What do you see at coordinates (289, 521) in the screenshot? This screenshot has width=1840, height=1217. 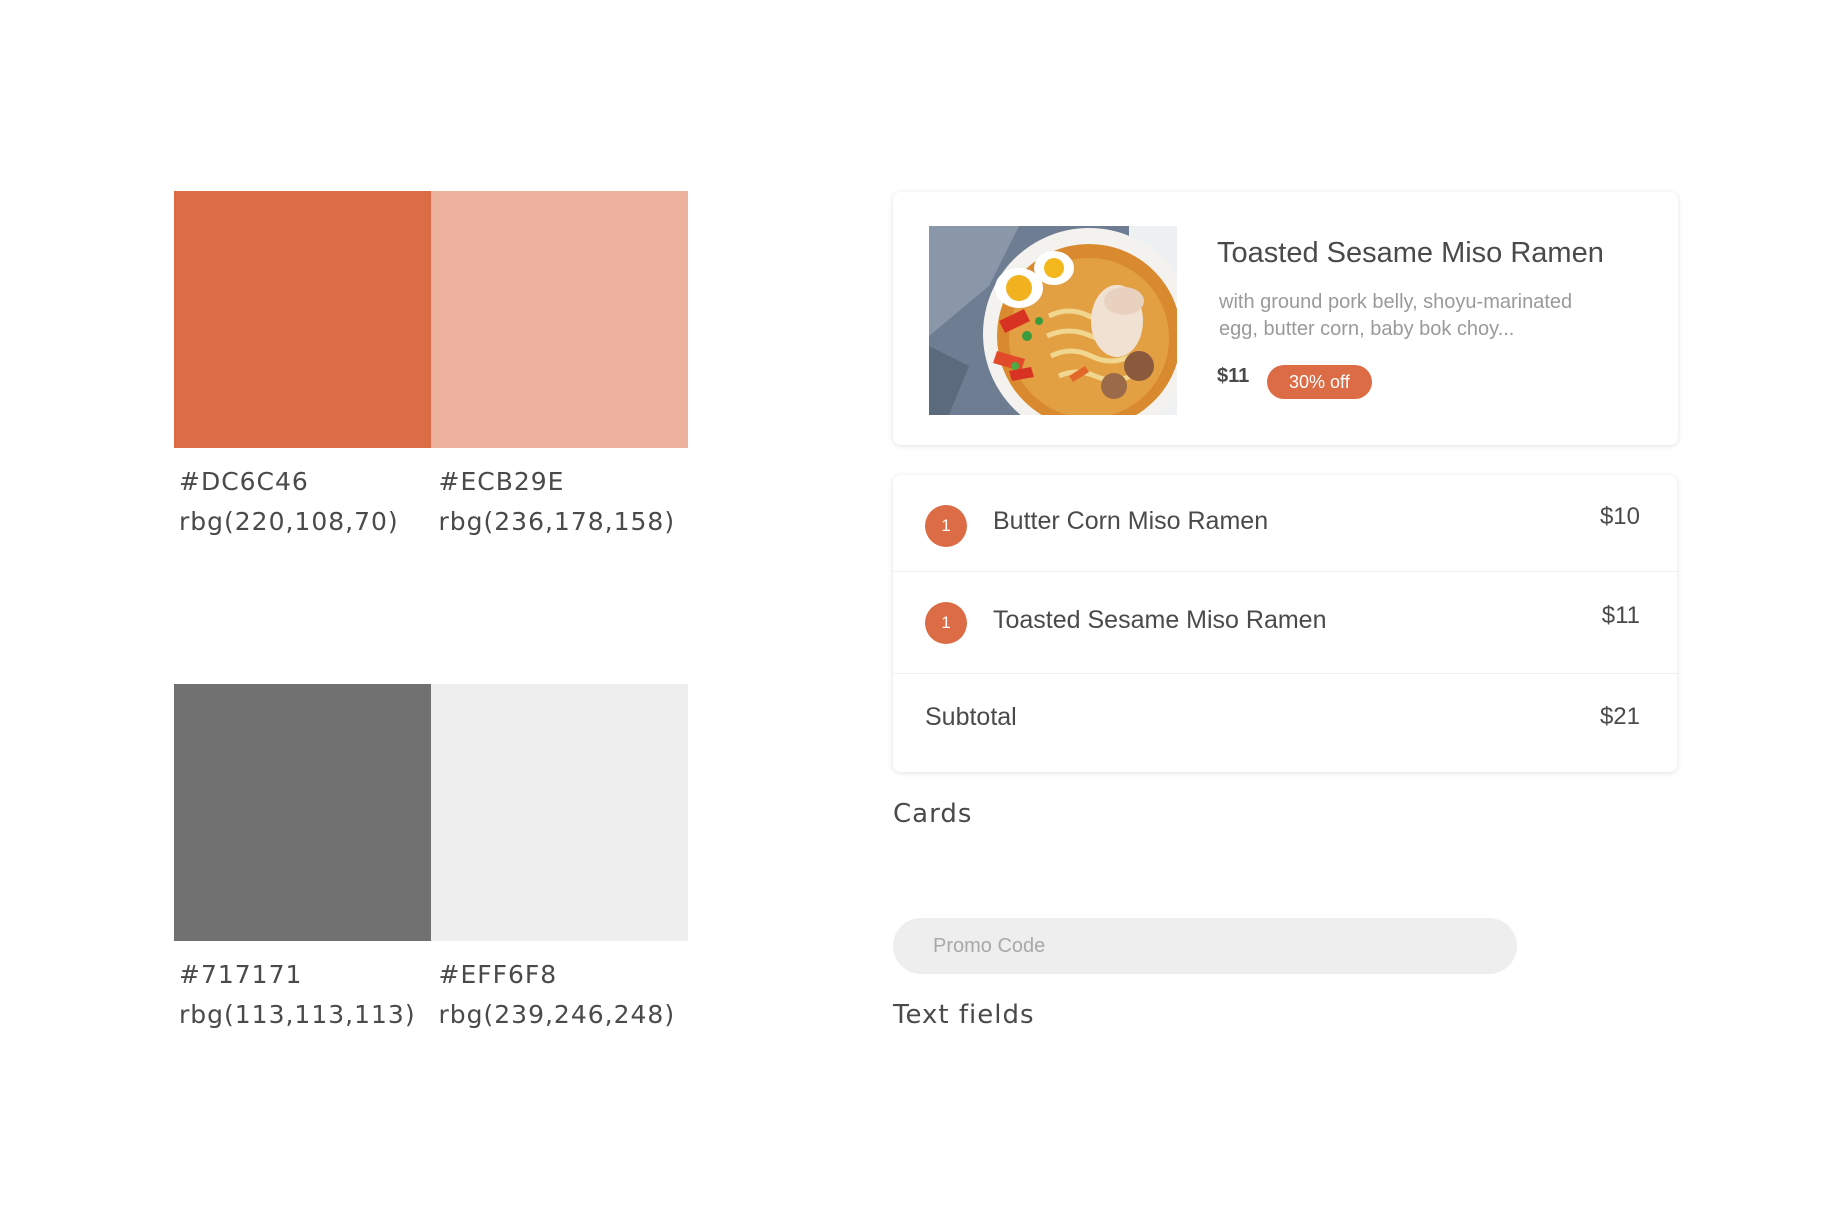 I see `swatch-rgb: rbg(220,108,70)` at bounding box center [289, 521].